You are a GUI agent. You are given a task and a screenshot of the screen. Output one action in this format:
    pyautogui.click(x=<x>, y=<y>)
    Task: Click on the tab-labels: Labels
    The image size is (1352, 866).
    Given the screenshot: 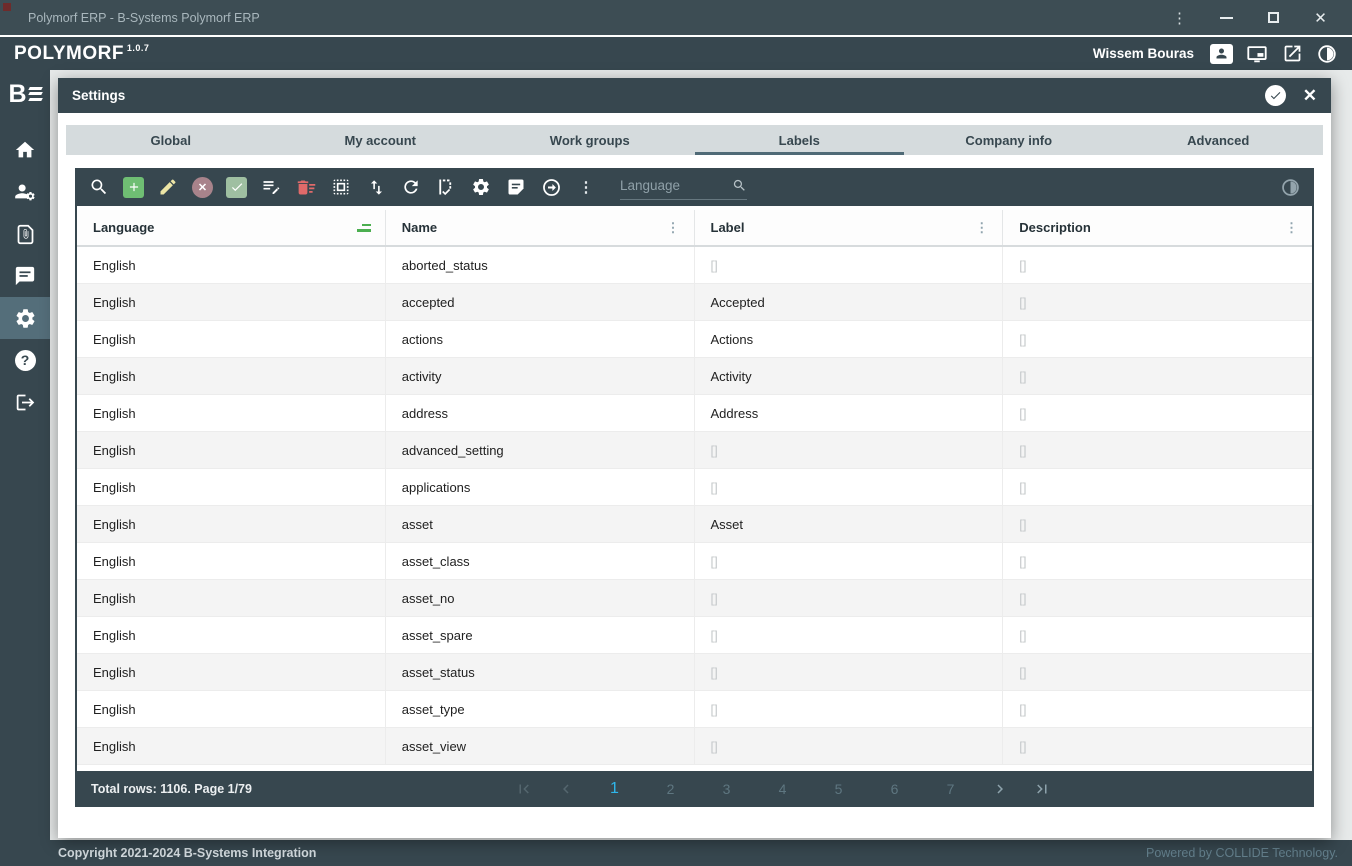 What is the action you would take?
    pyautogui.click(x=799, y=140)
    